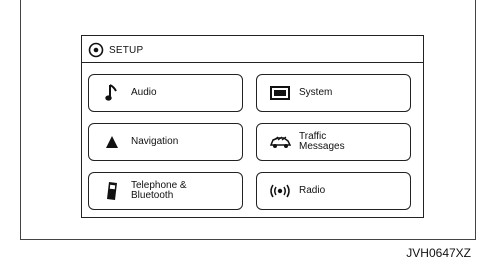 The height and width of the screenshot is (266, 481). Describe the element at coordinates (112, 191) in the screenshot. I see `phone-icon` at that location.